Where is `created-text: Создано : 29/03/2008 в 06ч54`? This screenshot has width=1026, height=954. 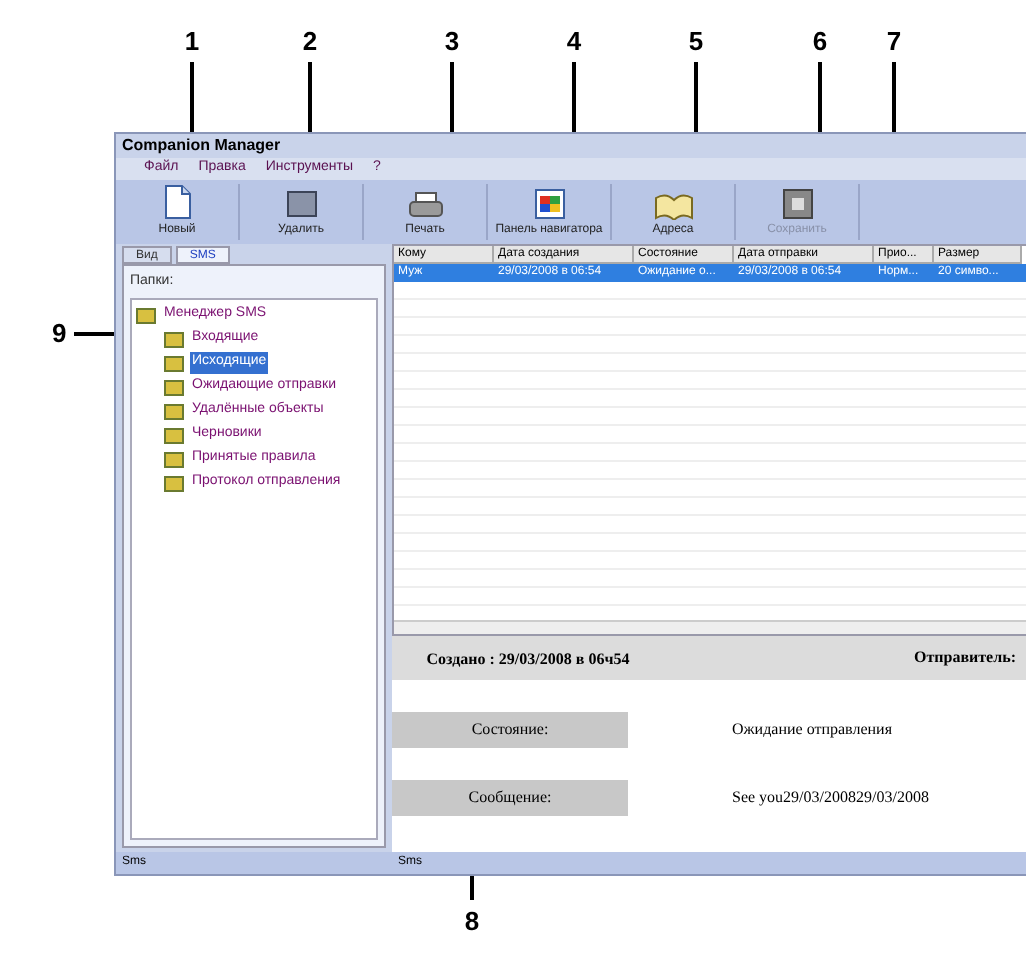
created-text: Создано : 29/03/2008 в 06ч54 is located at coordinates (528, 658).